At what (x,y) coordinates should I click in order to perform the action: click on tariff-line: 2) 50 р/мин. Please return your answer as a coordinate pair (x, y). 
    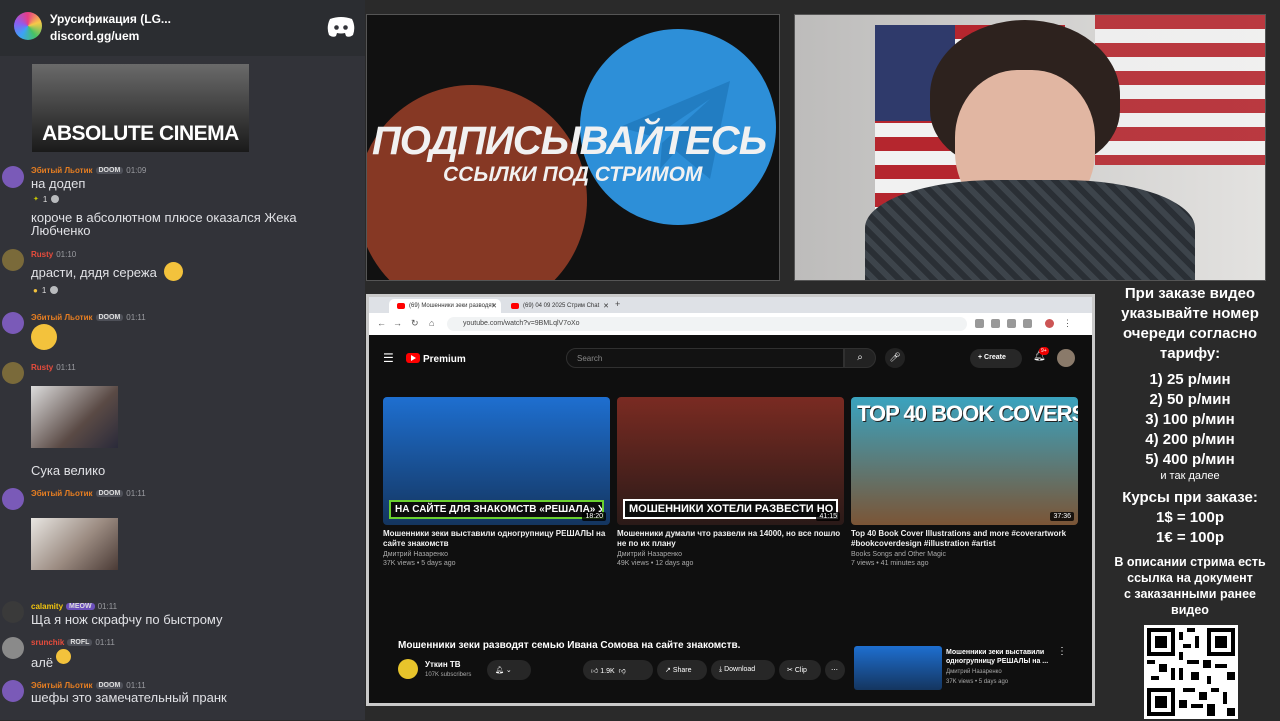
    Looking at the image, I should click on (1190, 399).